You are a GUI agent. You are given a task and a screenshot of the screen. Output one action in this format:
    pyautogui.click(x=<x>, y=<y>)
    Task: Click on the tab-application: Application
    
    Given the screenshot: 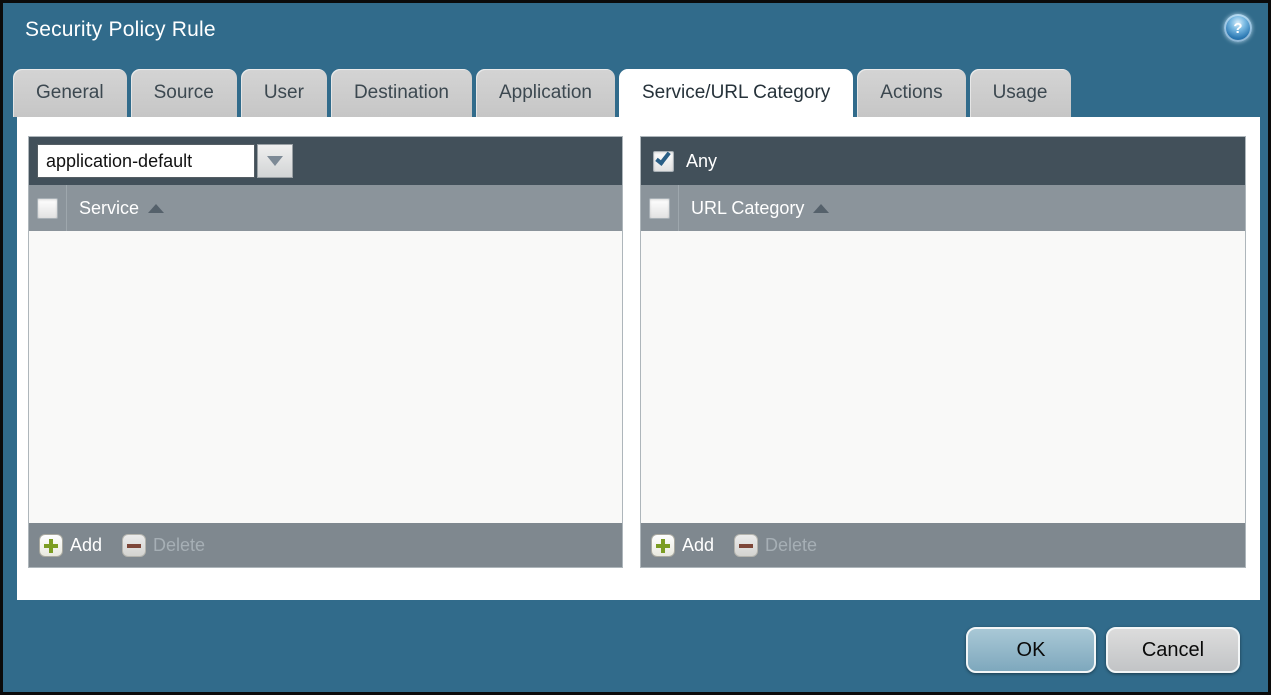 What is the action you would take?
    pyautogui.click(x=545, y=93)
    